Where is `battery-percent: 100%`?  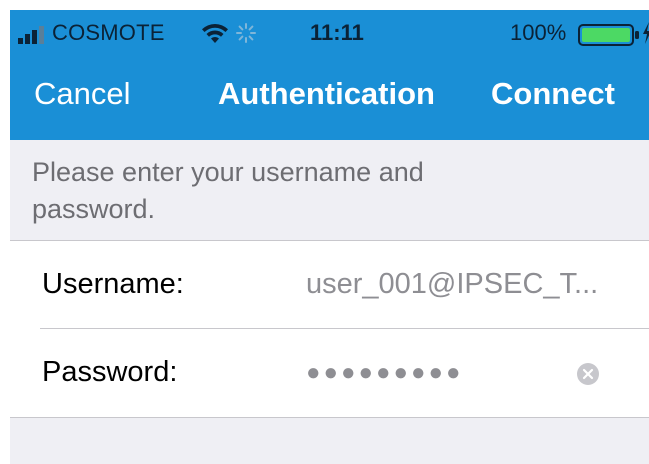 battery-percent: 100% is located at coordinates (538, 32).